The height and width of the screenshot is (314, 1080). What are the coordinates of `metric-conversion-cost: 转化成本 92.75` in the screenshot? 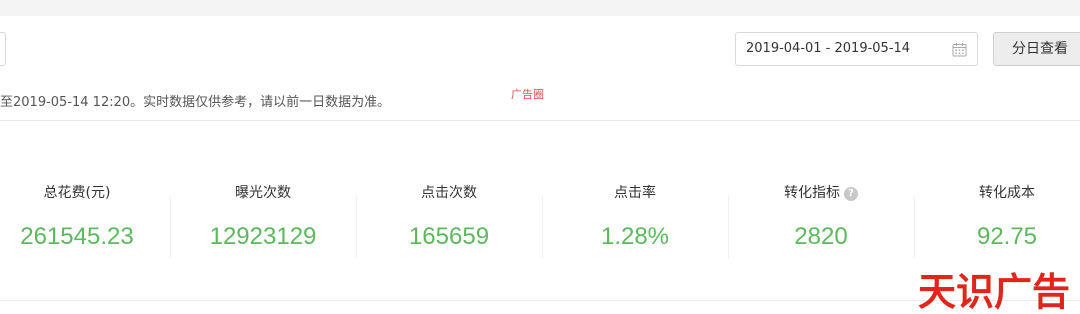 It's located at (997, 217).